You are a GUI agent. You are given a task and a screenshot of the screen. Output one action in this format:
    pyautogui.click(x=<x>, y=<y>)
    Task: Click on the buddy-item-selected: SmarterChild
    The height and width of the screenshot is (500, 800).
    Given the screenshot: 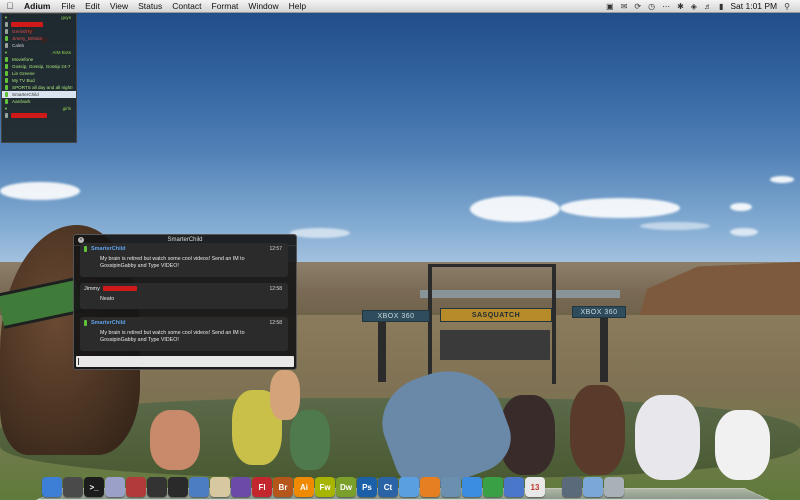 What is the action you would take?
    pyautogui.click(x=39, y=94)
    